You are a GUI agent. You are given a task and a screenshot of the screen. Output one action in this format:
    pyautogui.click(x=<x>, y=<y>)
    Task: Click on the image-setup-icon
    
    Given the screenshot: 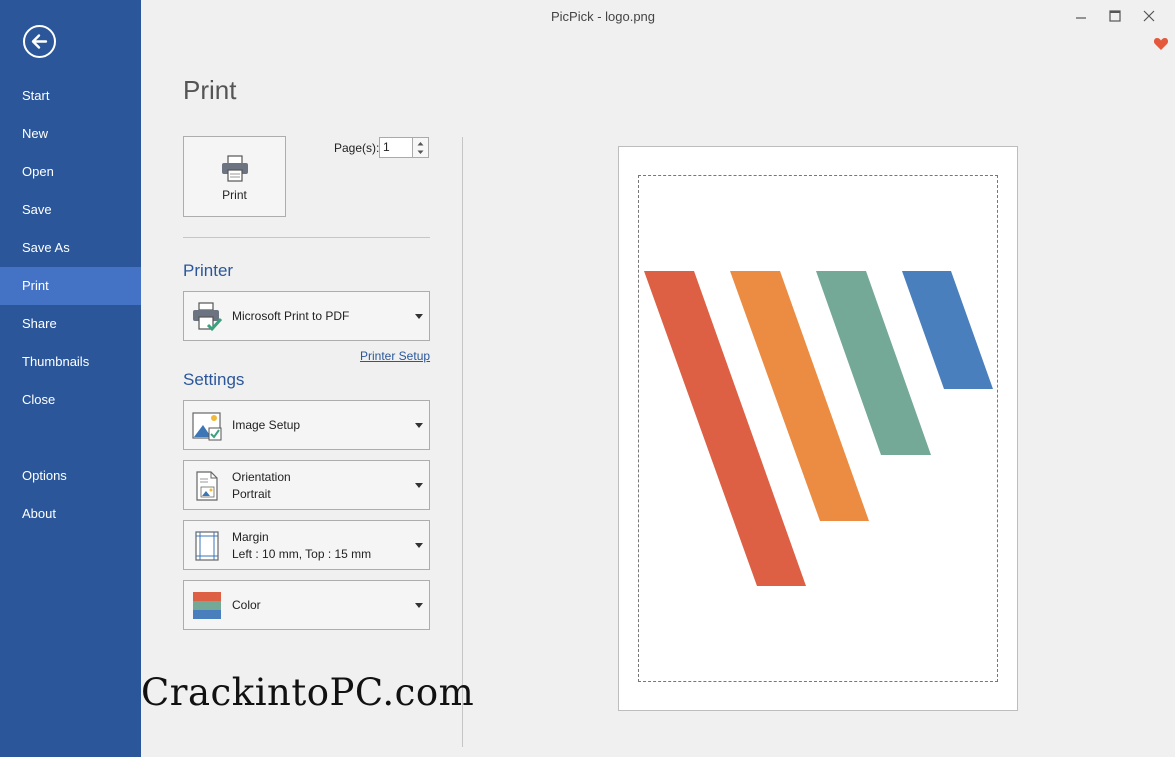 What is the action you would take?
    pyautogui.click(x=207, y=426)
    